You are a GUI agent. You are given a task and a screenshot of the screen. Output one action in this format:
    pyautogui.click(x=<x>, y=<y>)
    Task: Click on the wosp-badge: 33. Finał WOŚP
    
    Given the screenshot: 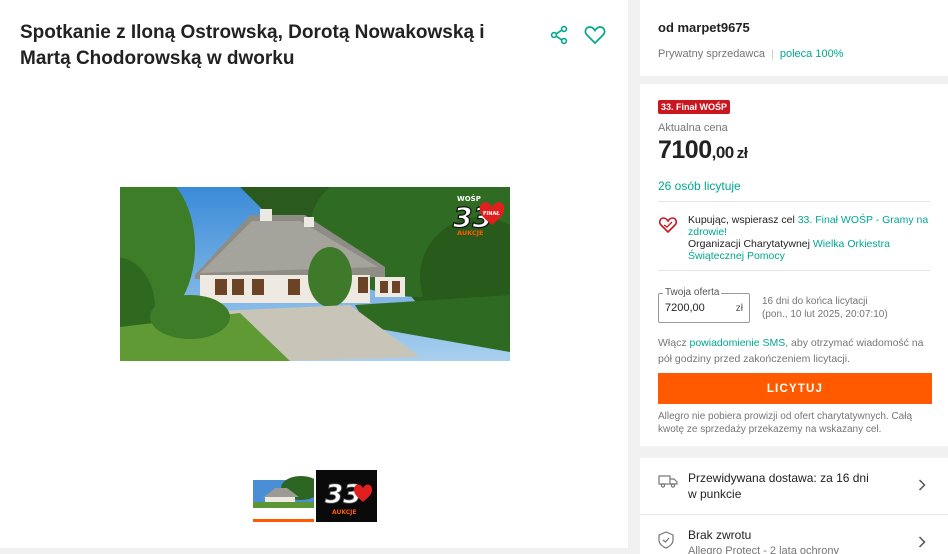 What is the action you would take?
    pyautogui.click(x=694, y=107)
    